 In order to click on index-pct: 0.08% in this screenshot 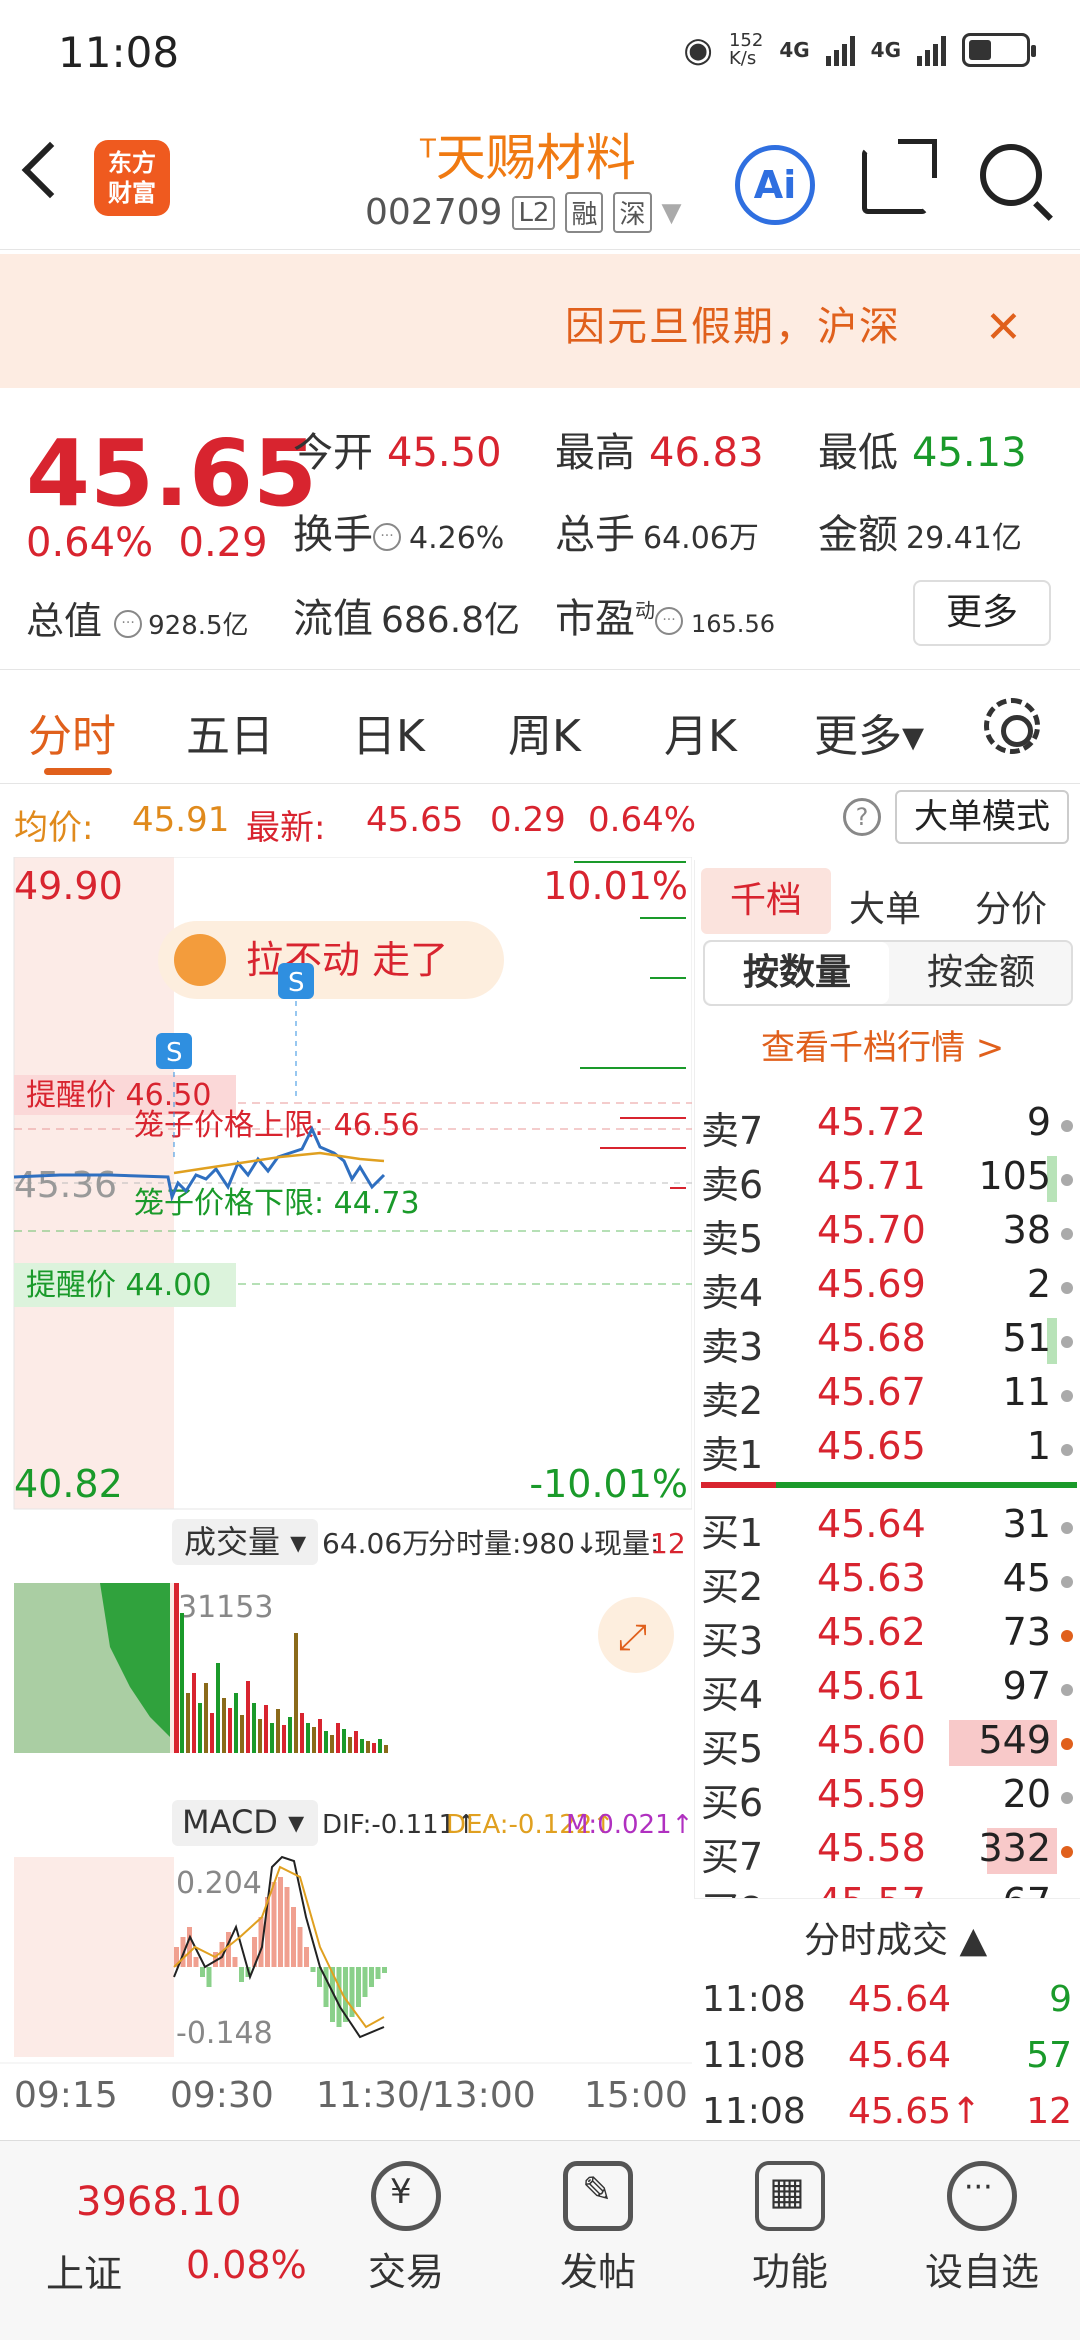, I will do `click(246, 2265)`.